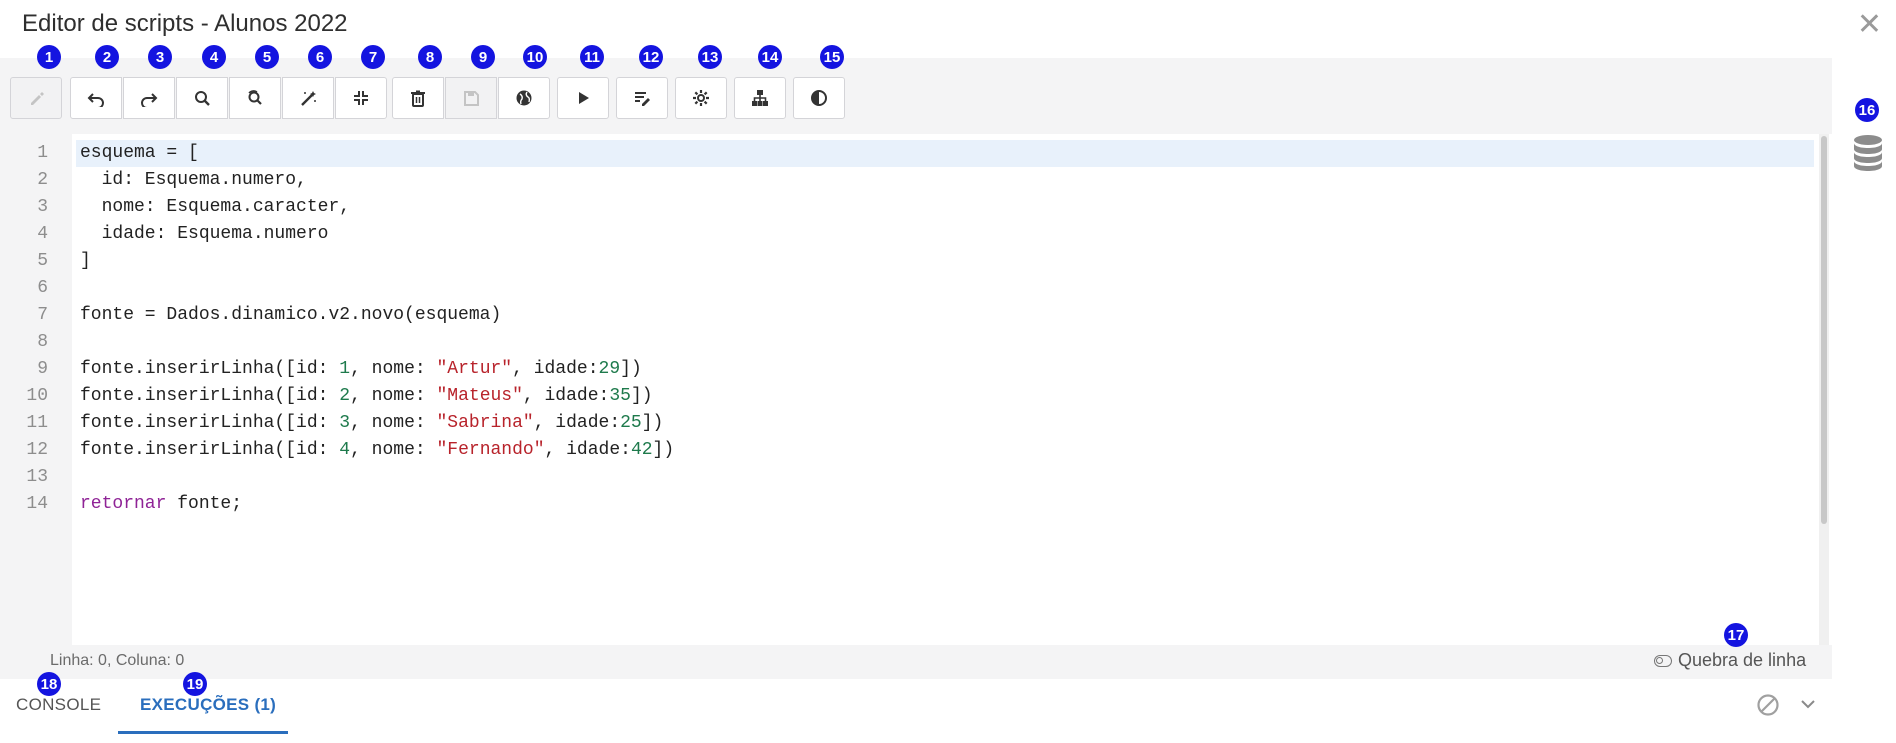 This screenshot has height=743, width=1896. Describe the element at coordinates (524, 98) in the screenshot. I see `publish-button` at that location.